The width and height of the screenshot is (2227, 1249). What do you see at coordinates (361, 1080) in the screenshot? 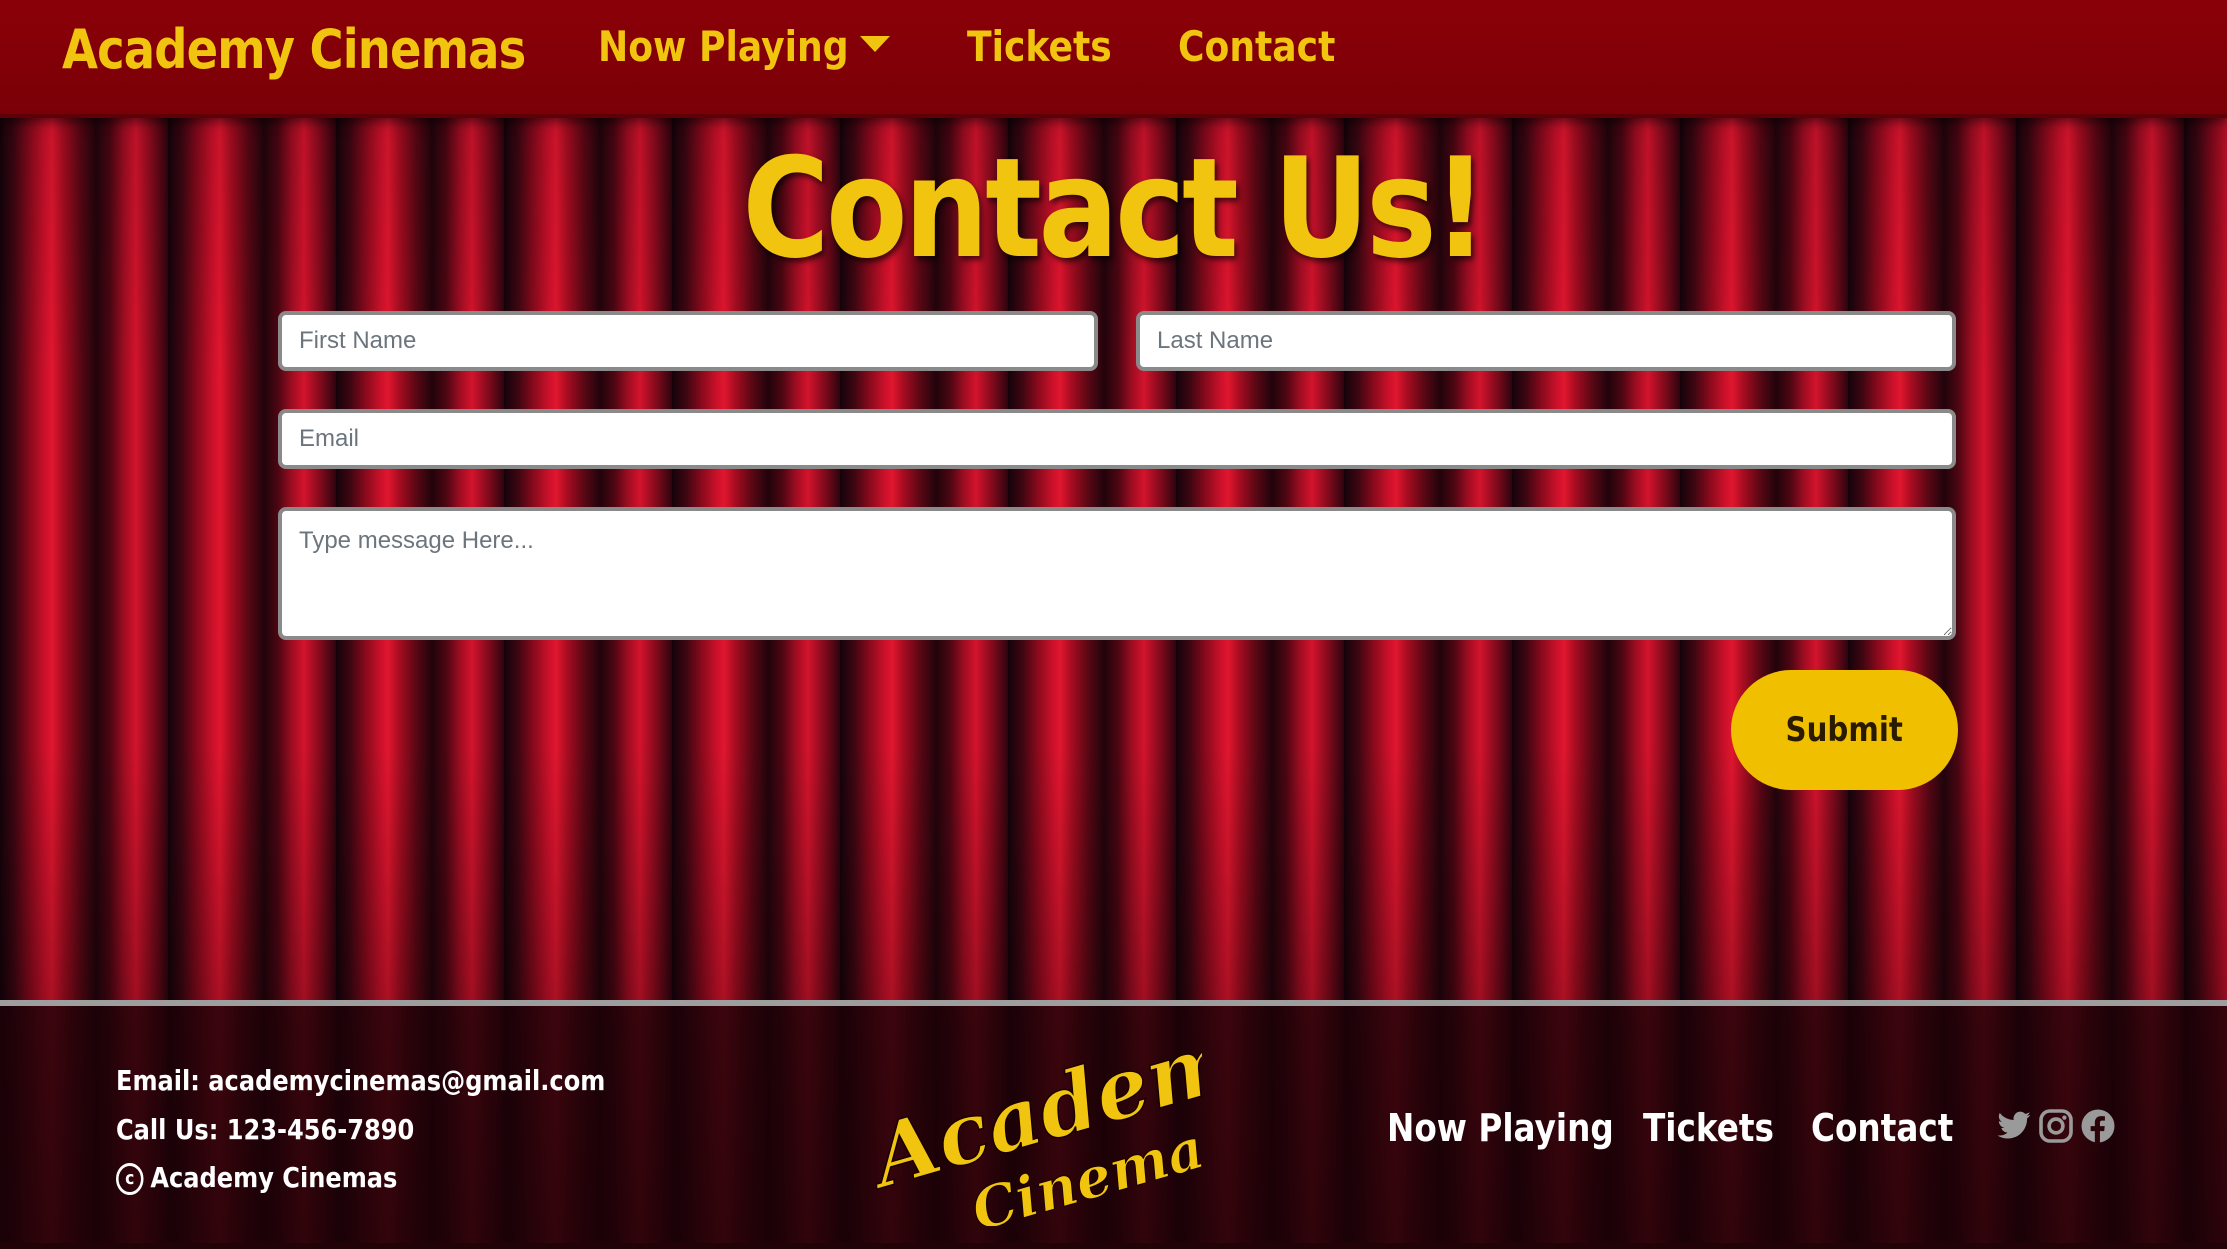
I see `footer-email: Email: academycinemas@gmail.com` at bounding box center [361, 1080].